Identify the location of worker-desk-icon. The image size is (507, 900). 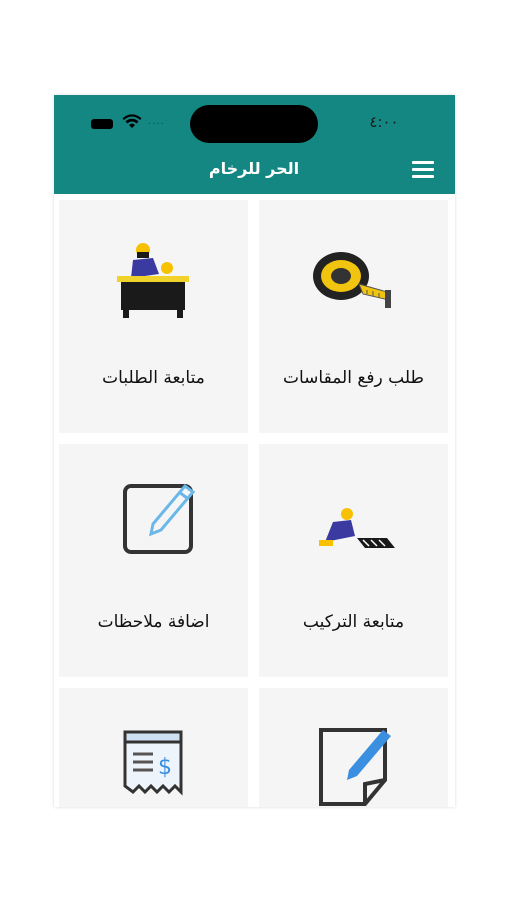
(153, 280).